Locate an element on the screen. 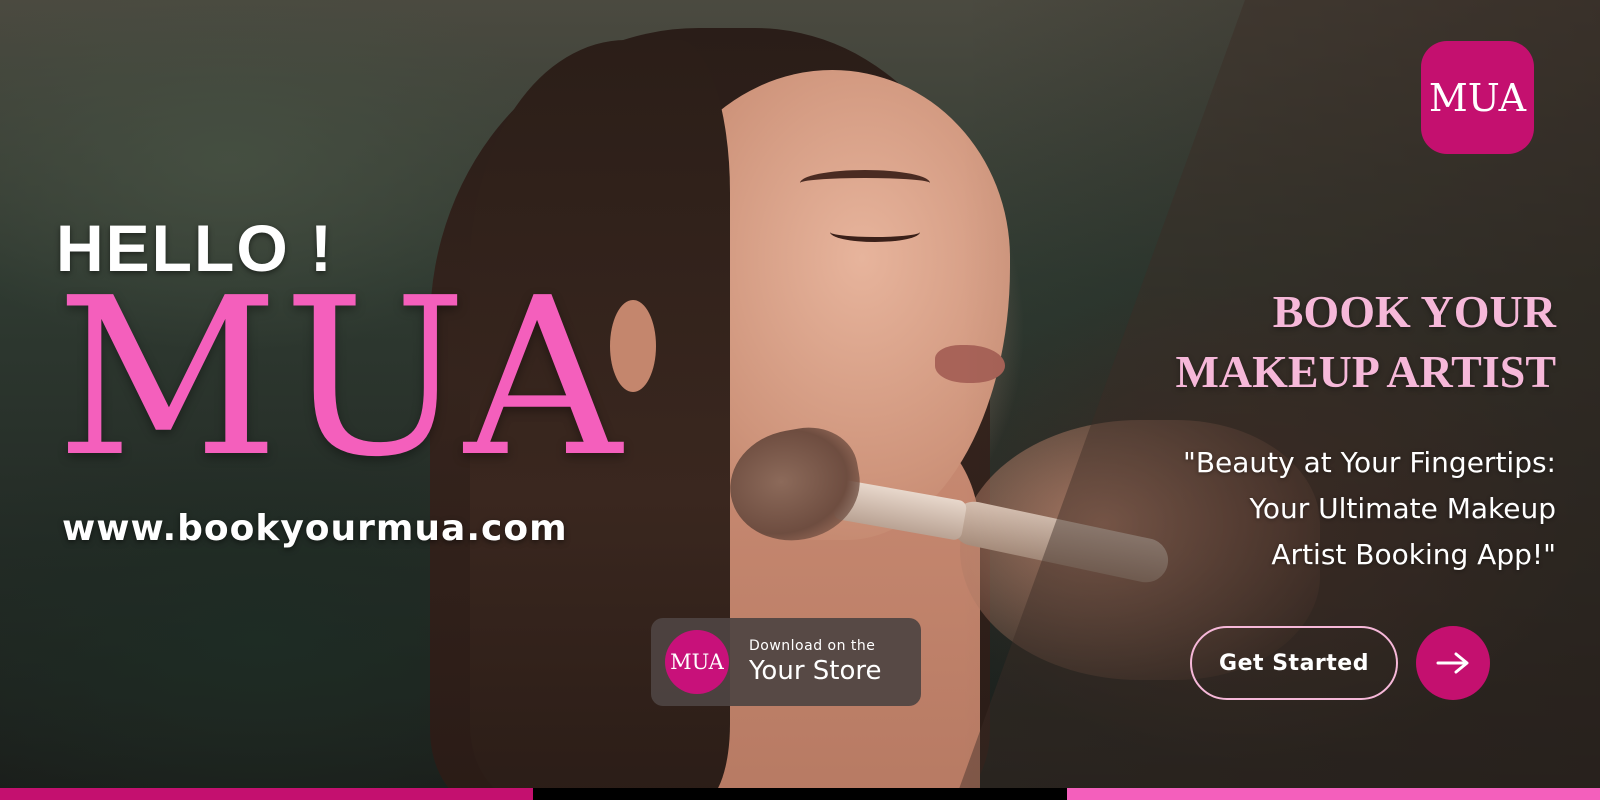 The image size is (1600, 800). headline-line-2: MAKEUP ARTIST is located at coordinates (1365, 371).